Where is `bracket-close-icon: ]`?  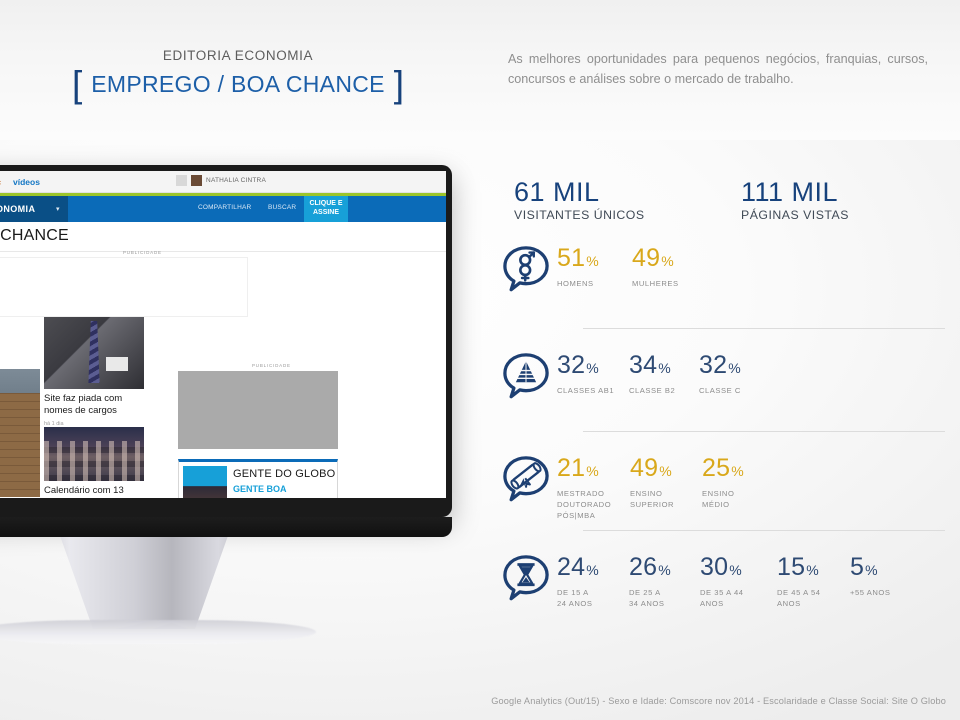 bracket-close-icon: ] is located at coordinates (399, 84).